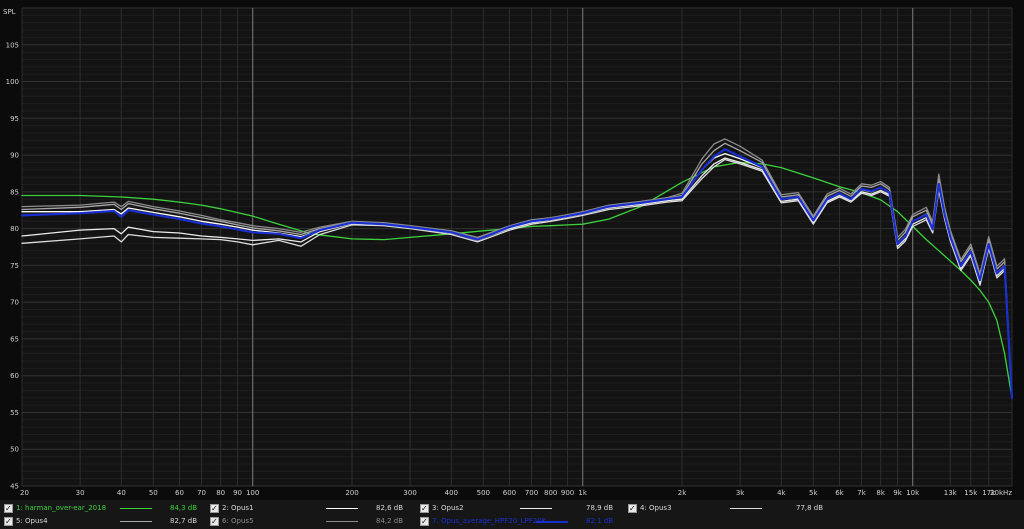 The image size is (1024, 529). I want to click on x-tick-label: 2k, so click(682, 493).